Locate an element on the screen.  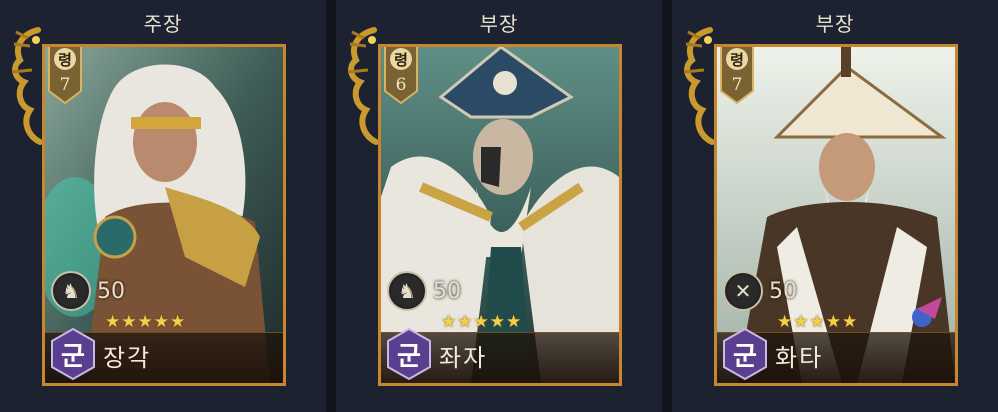
hero-name: 화타 is located at coordinates (799, 358).